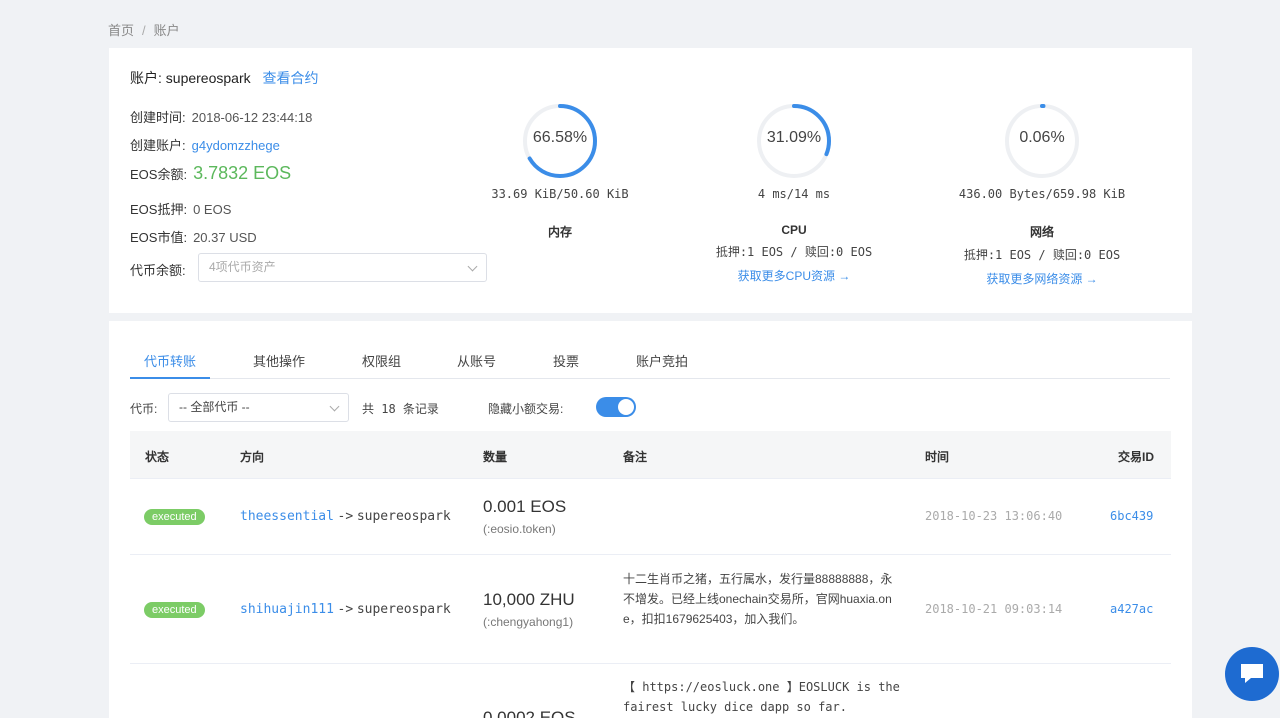  I want to click on direction-cell: shihuajin111 -> supereospark, so click(345, 609).